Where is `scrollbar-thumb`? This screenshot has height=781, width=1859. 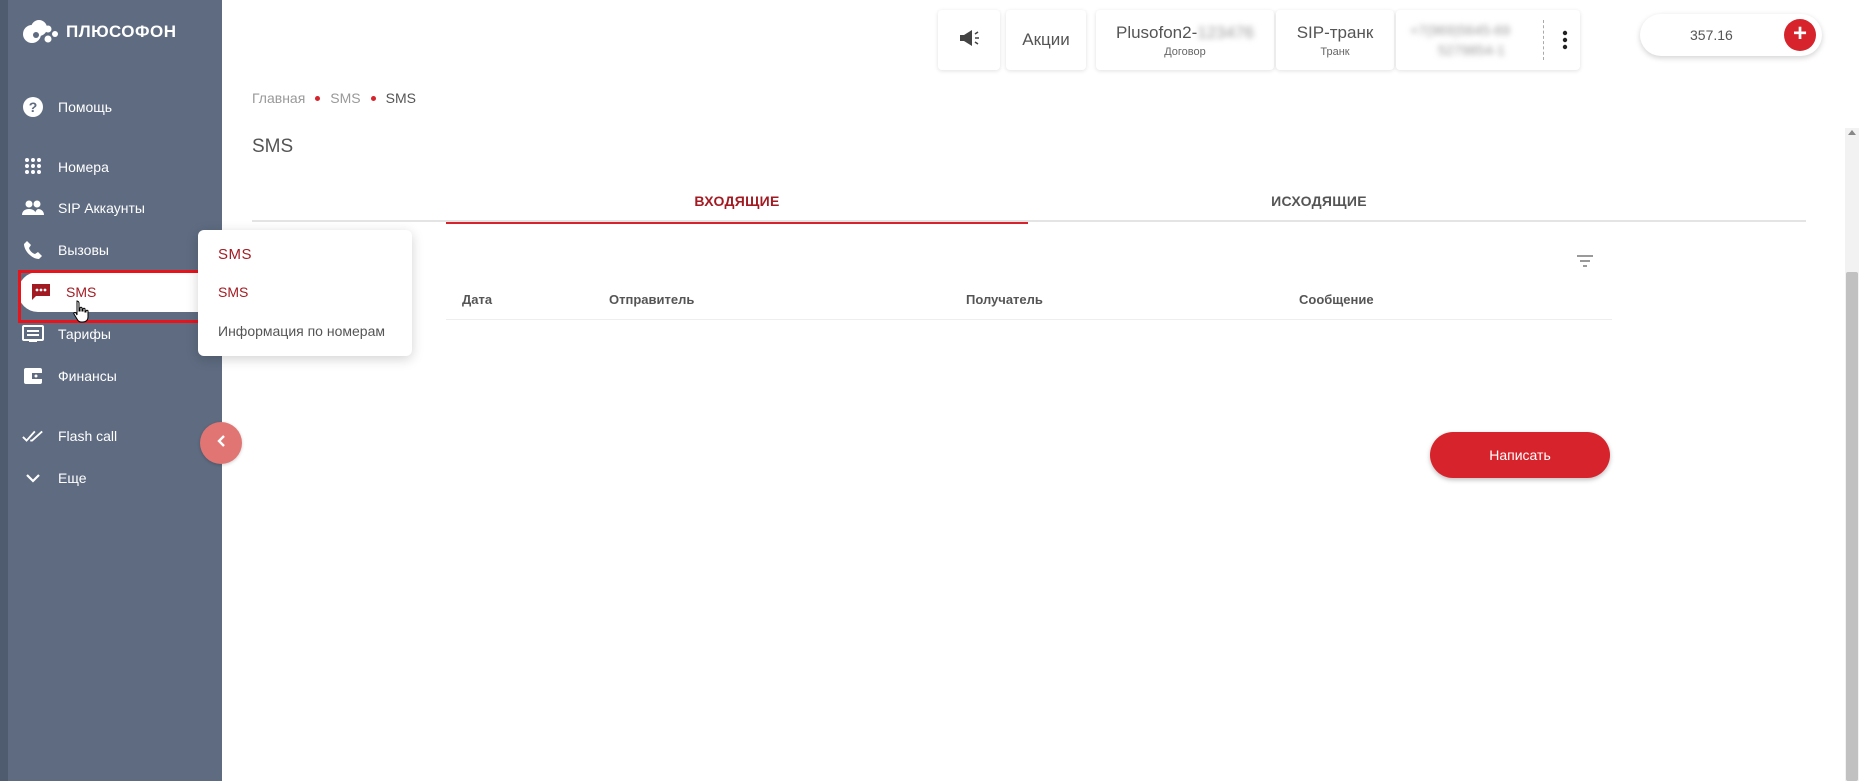 scrollbar-thumb is located at coordinates (1852, 526).